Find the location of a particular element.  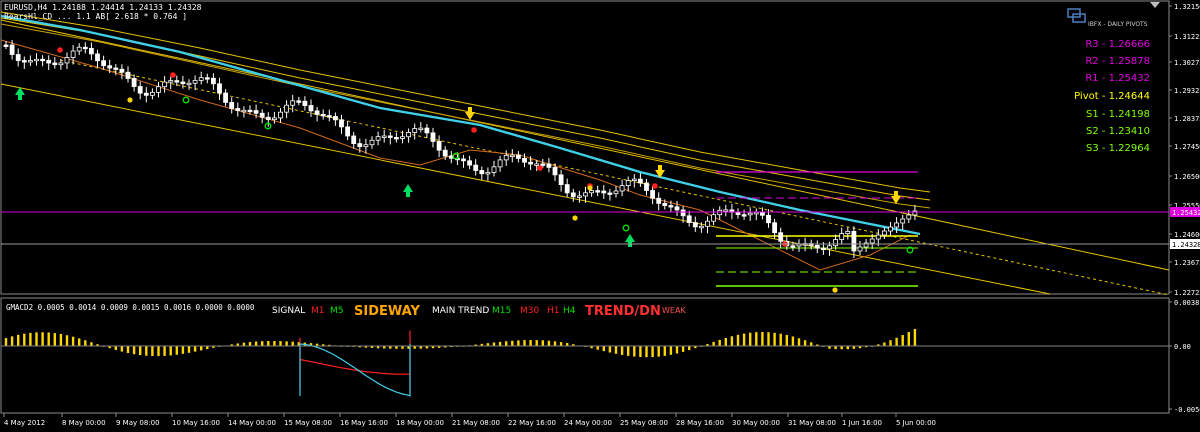

time-tick-label: 25 May 08:00 is located at coordinates (644, 423).